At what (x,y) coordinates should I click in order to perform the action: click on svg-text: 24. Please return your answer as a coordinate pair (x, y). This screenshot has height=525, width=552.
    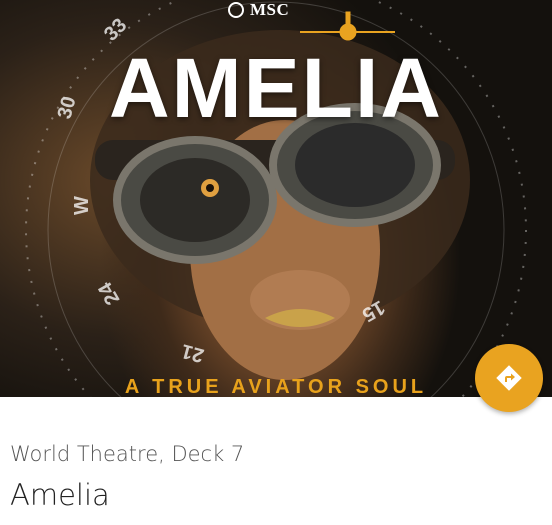
    Looking at the image, I should click on (109, 292).